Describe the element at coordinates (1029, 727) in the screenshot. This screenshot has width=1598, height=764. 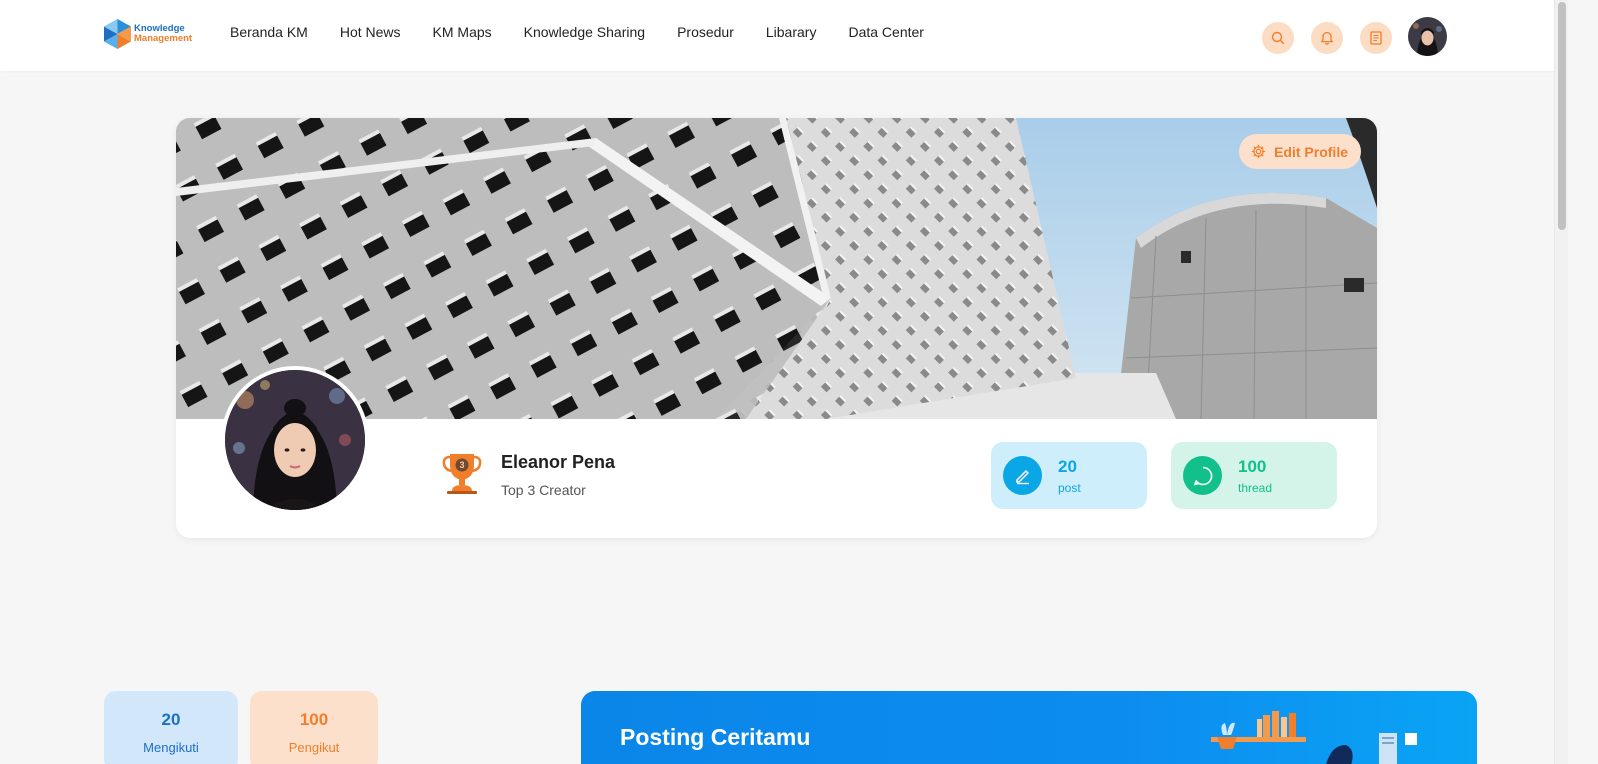
I see `post-story-banner: Posting Ceritamu` at that location.